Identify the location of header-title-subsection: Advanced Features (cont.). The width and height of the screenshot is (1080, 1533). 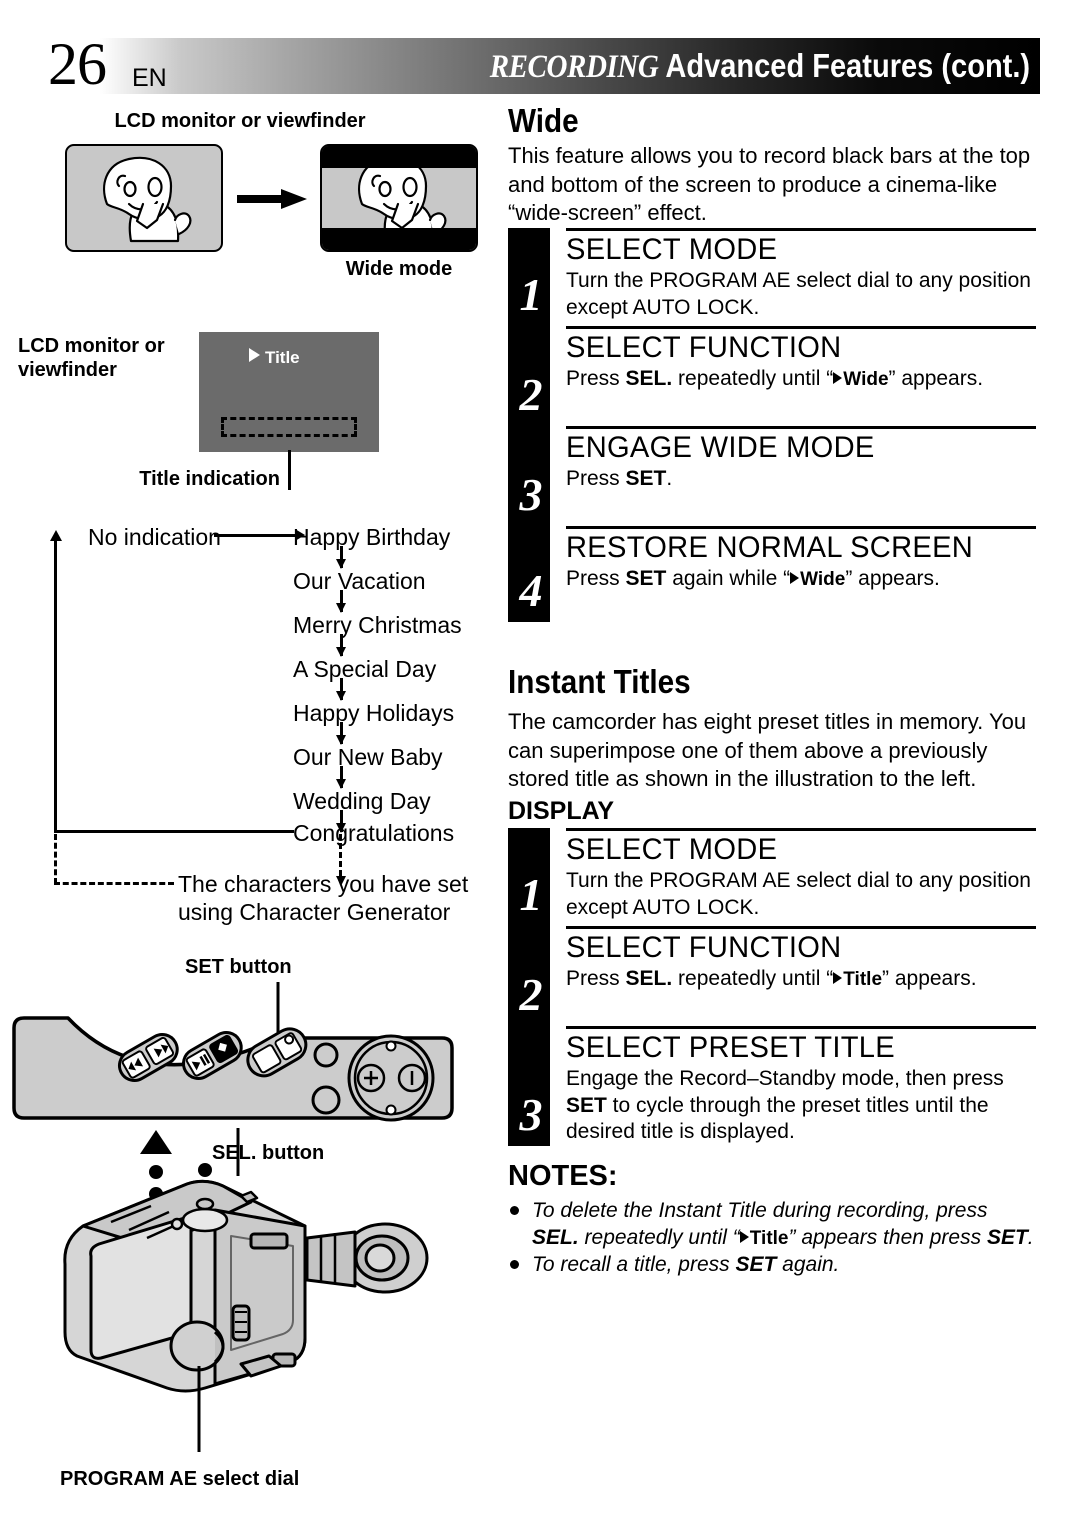
(847, 65).